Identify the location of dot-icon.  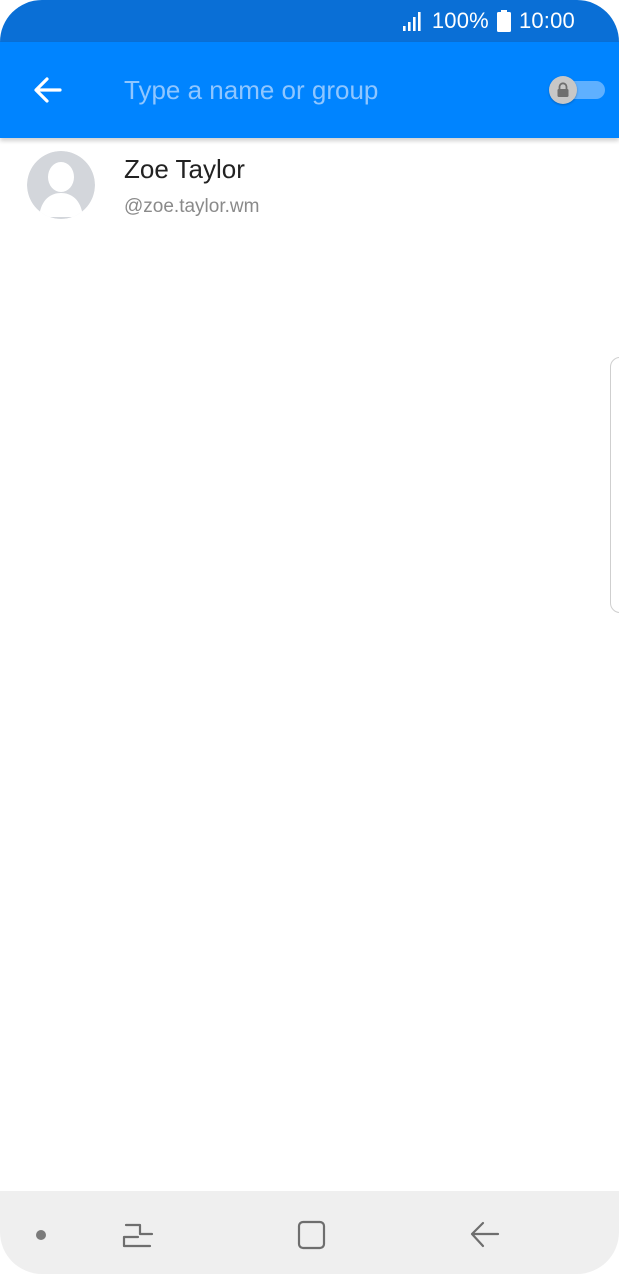
(41, 1235).